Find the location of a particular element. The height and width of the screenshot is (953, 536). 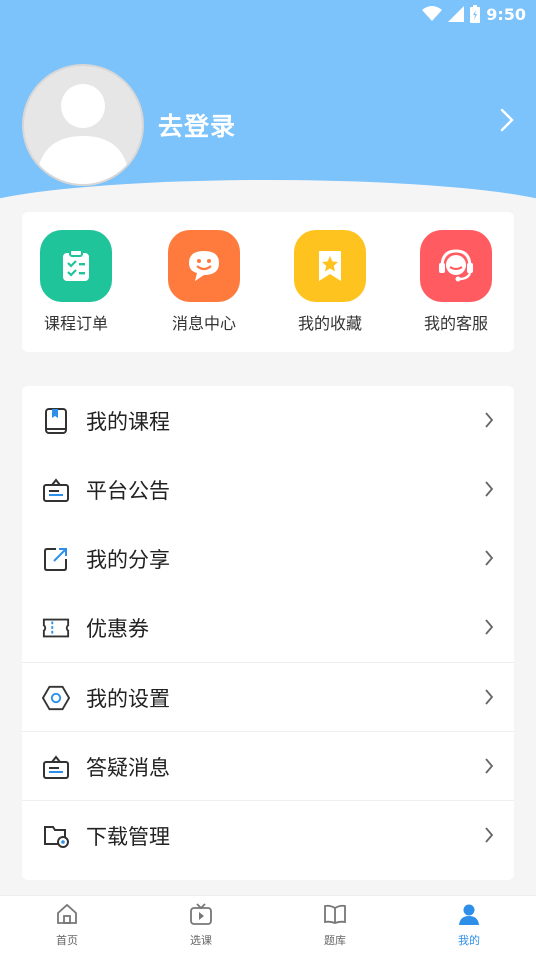

quick-item-message-center: 消息中心 is located at coordinates (204, 282).